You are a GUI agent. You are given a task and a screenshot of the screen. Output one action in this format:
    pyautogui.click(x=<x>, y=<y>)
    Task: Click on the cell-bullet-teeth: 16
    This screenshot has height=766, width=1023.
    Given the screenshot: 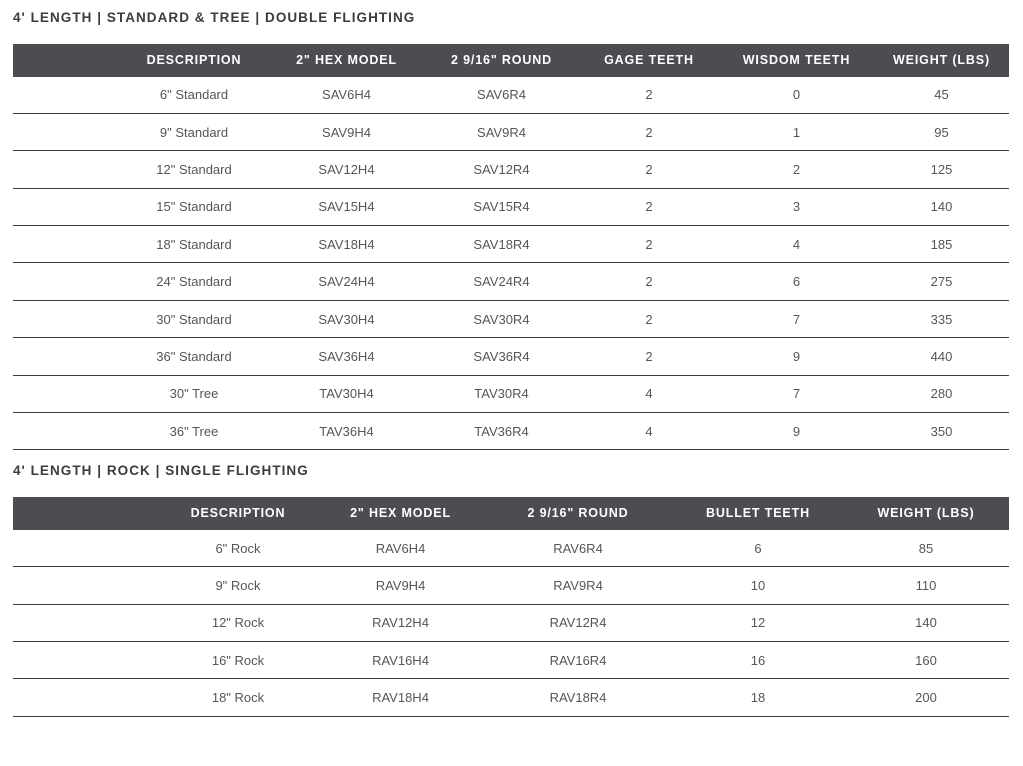 What is the action you would take?
    pyautogui.click(x=758, y=660)
    